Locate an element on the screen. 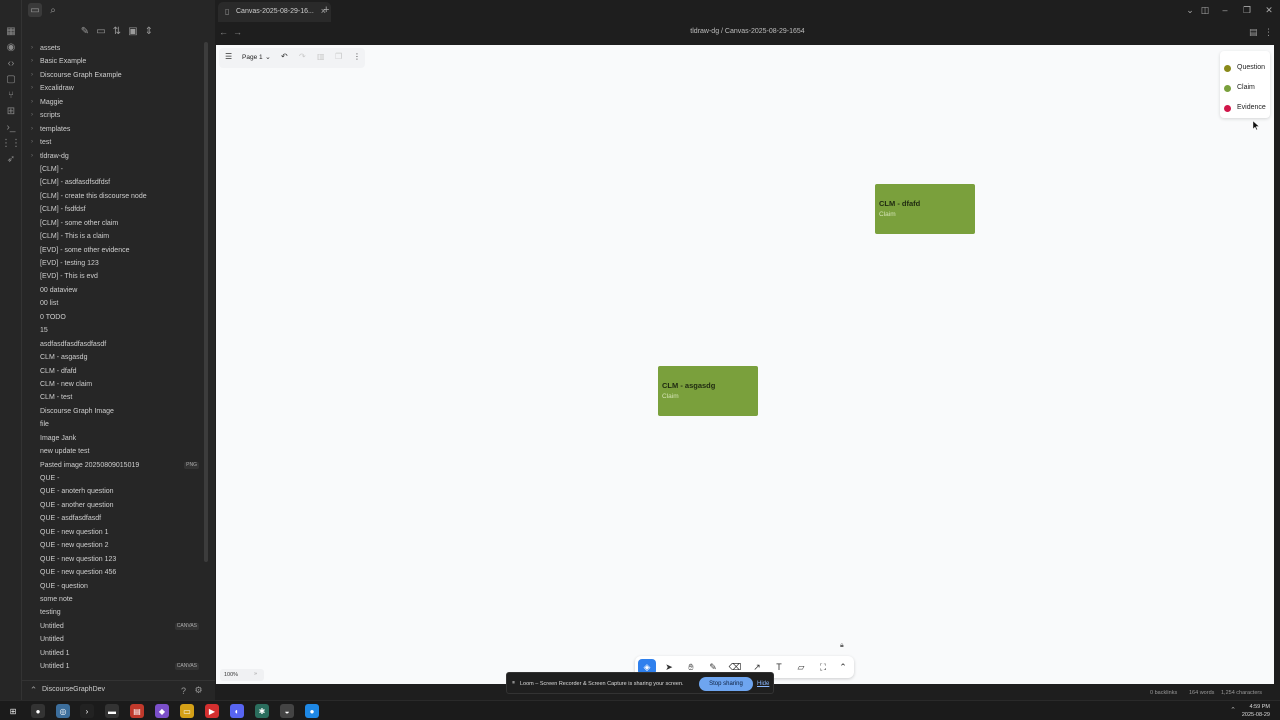 This screenshot has height=720, width=1280. legend-item: Evidence is located at coordinates (1248, 109).